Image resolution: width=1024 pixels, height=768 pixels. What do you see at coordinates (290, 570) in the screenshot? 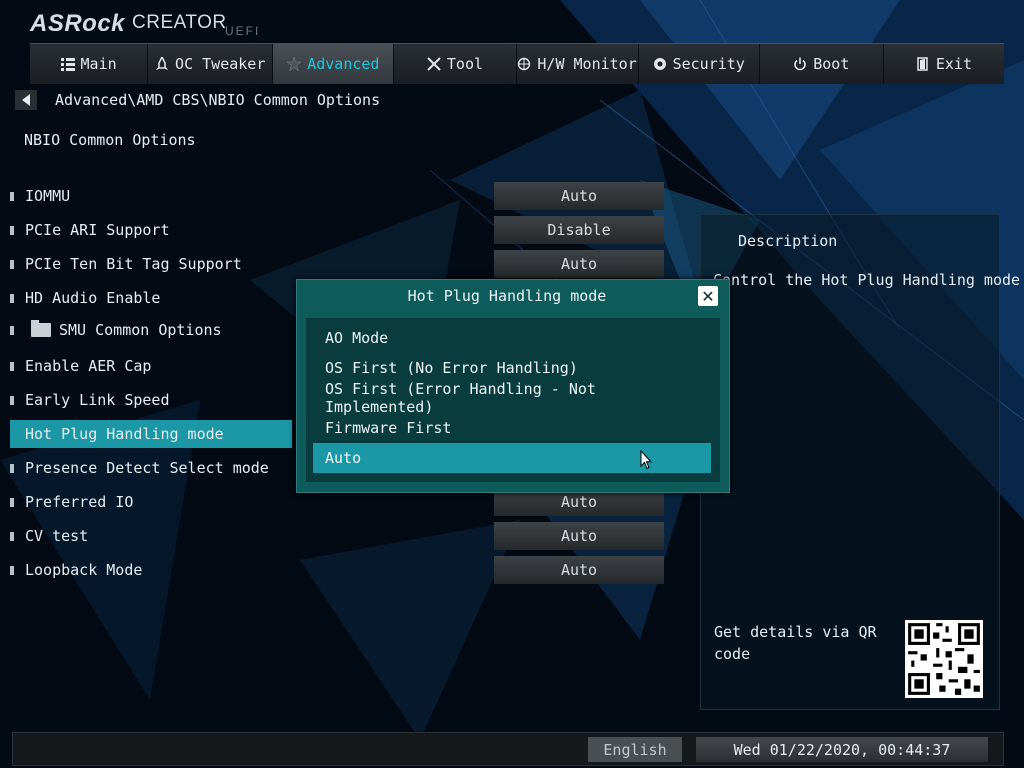
I see `setting-row-loopback-mode: Loopback Mode` at bounding box center [290, 570].